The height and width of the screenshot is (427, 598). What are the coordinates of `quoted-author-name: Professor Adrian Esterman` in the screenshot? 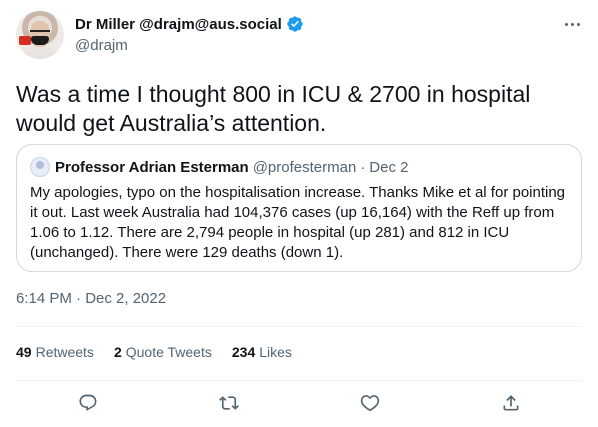 It's located at (152, 167).